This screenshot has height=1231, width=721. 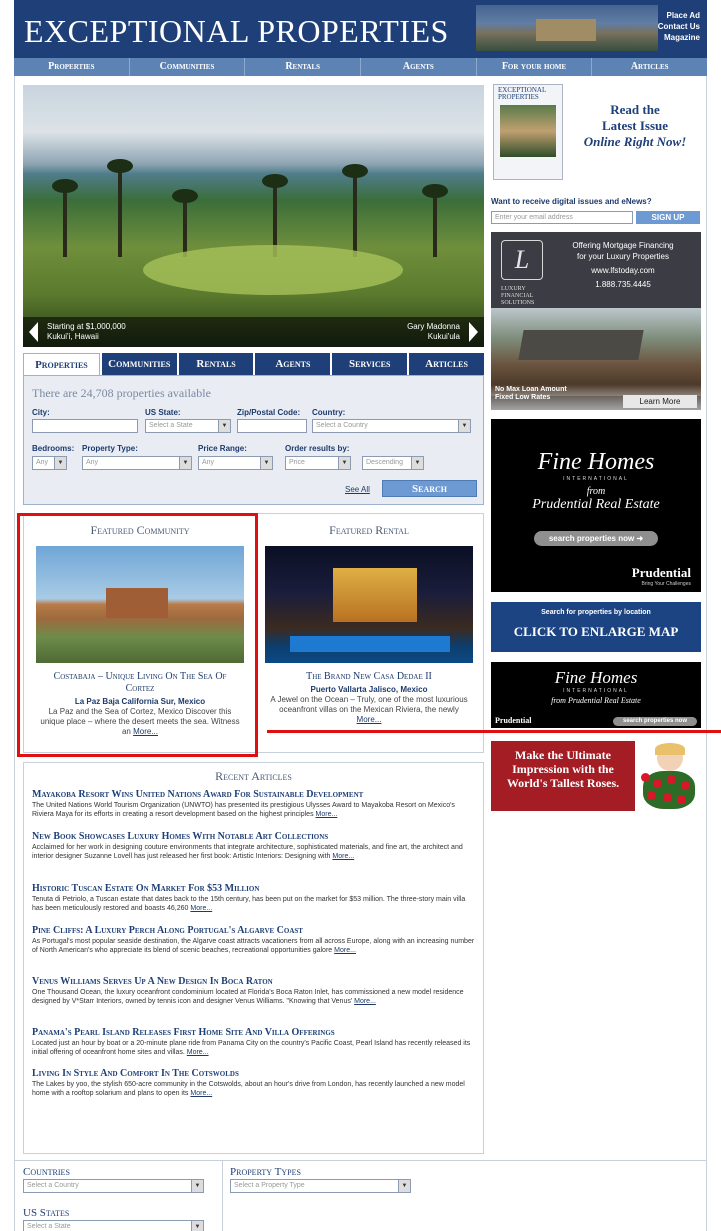 What do you see at coordinates (110, 448) in the screenshot?
I see `property-type-label: Property Type:` at bounding box center [110, 448].